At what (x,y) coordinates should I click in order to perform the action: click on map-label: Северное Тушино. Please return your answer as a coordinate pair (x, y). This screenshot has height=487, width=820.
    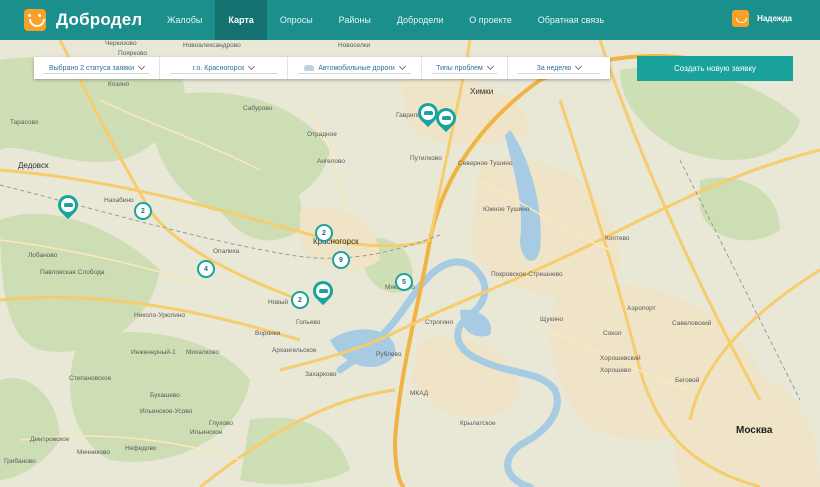
    Looking at the image, I should click on (485, 163).